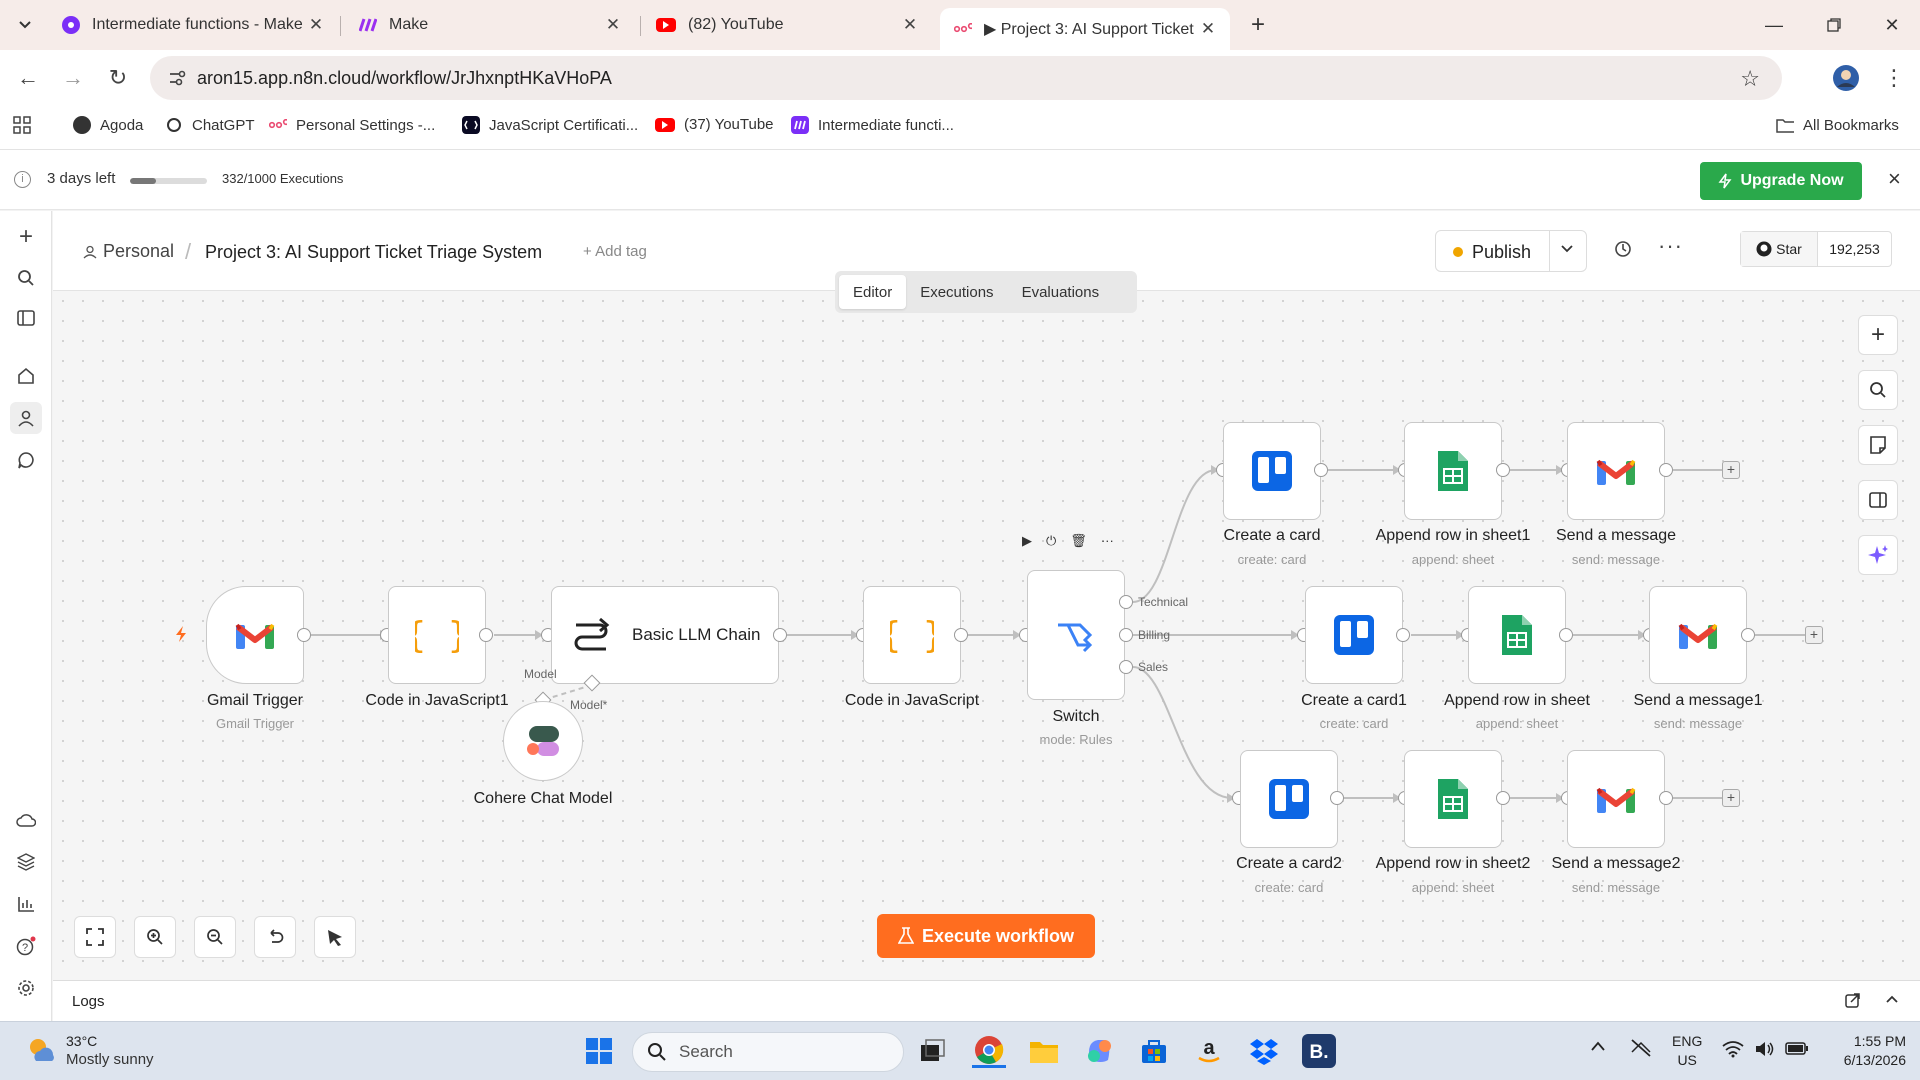 This screenshot has height=1080, width=1920. Describe the element at coordinates (1616, 799) in the screenshot. I see `node-send-message2` at that location.